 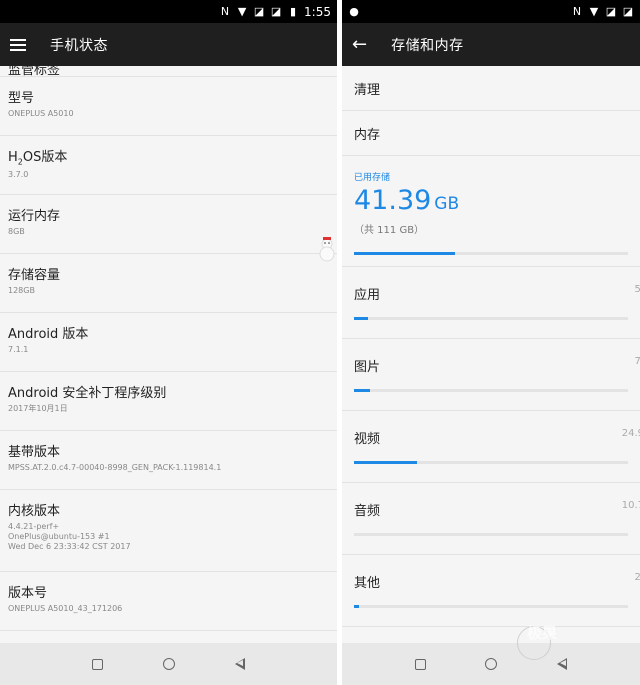 What do you see at coordinates (367, 135) in the screenshot?
I see `row-label: 内存` at bounding box center [367, 135].